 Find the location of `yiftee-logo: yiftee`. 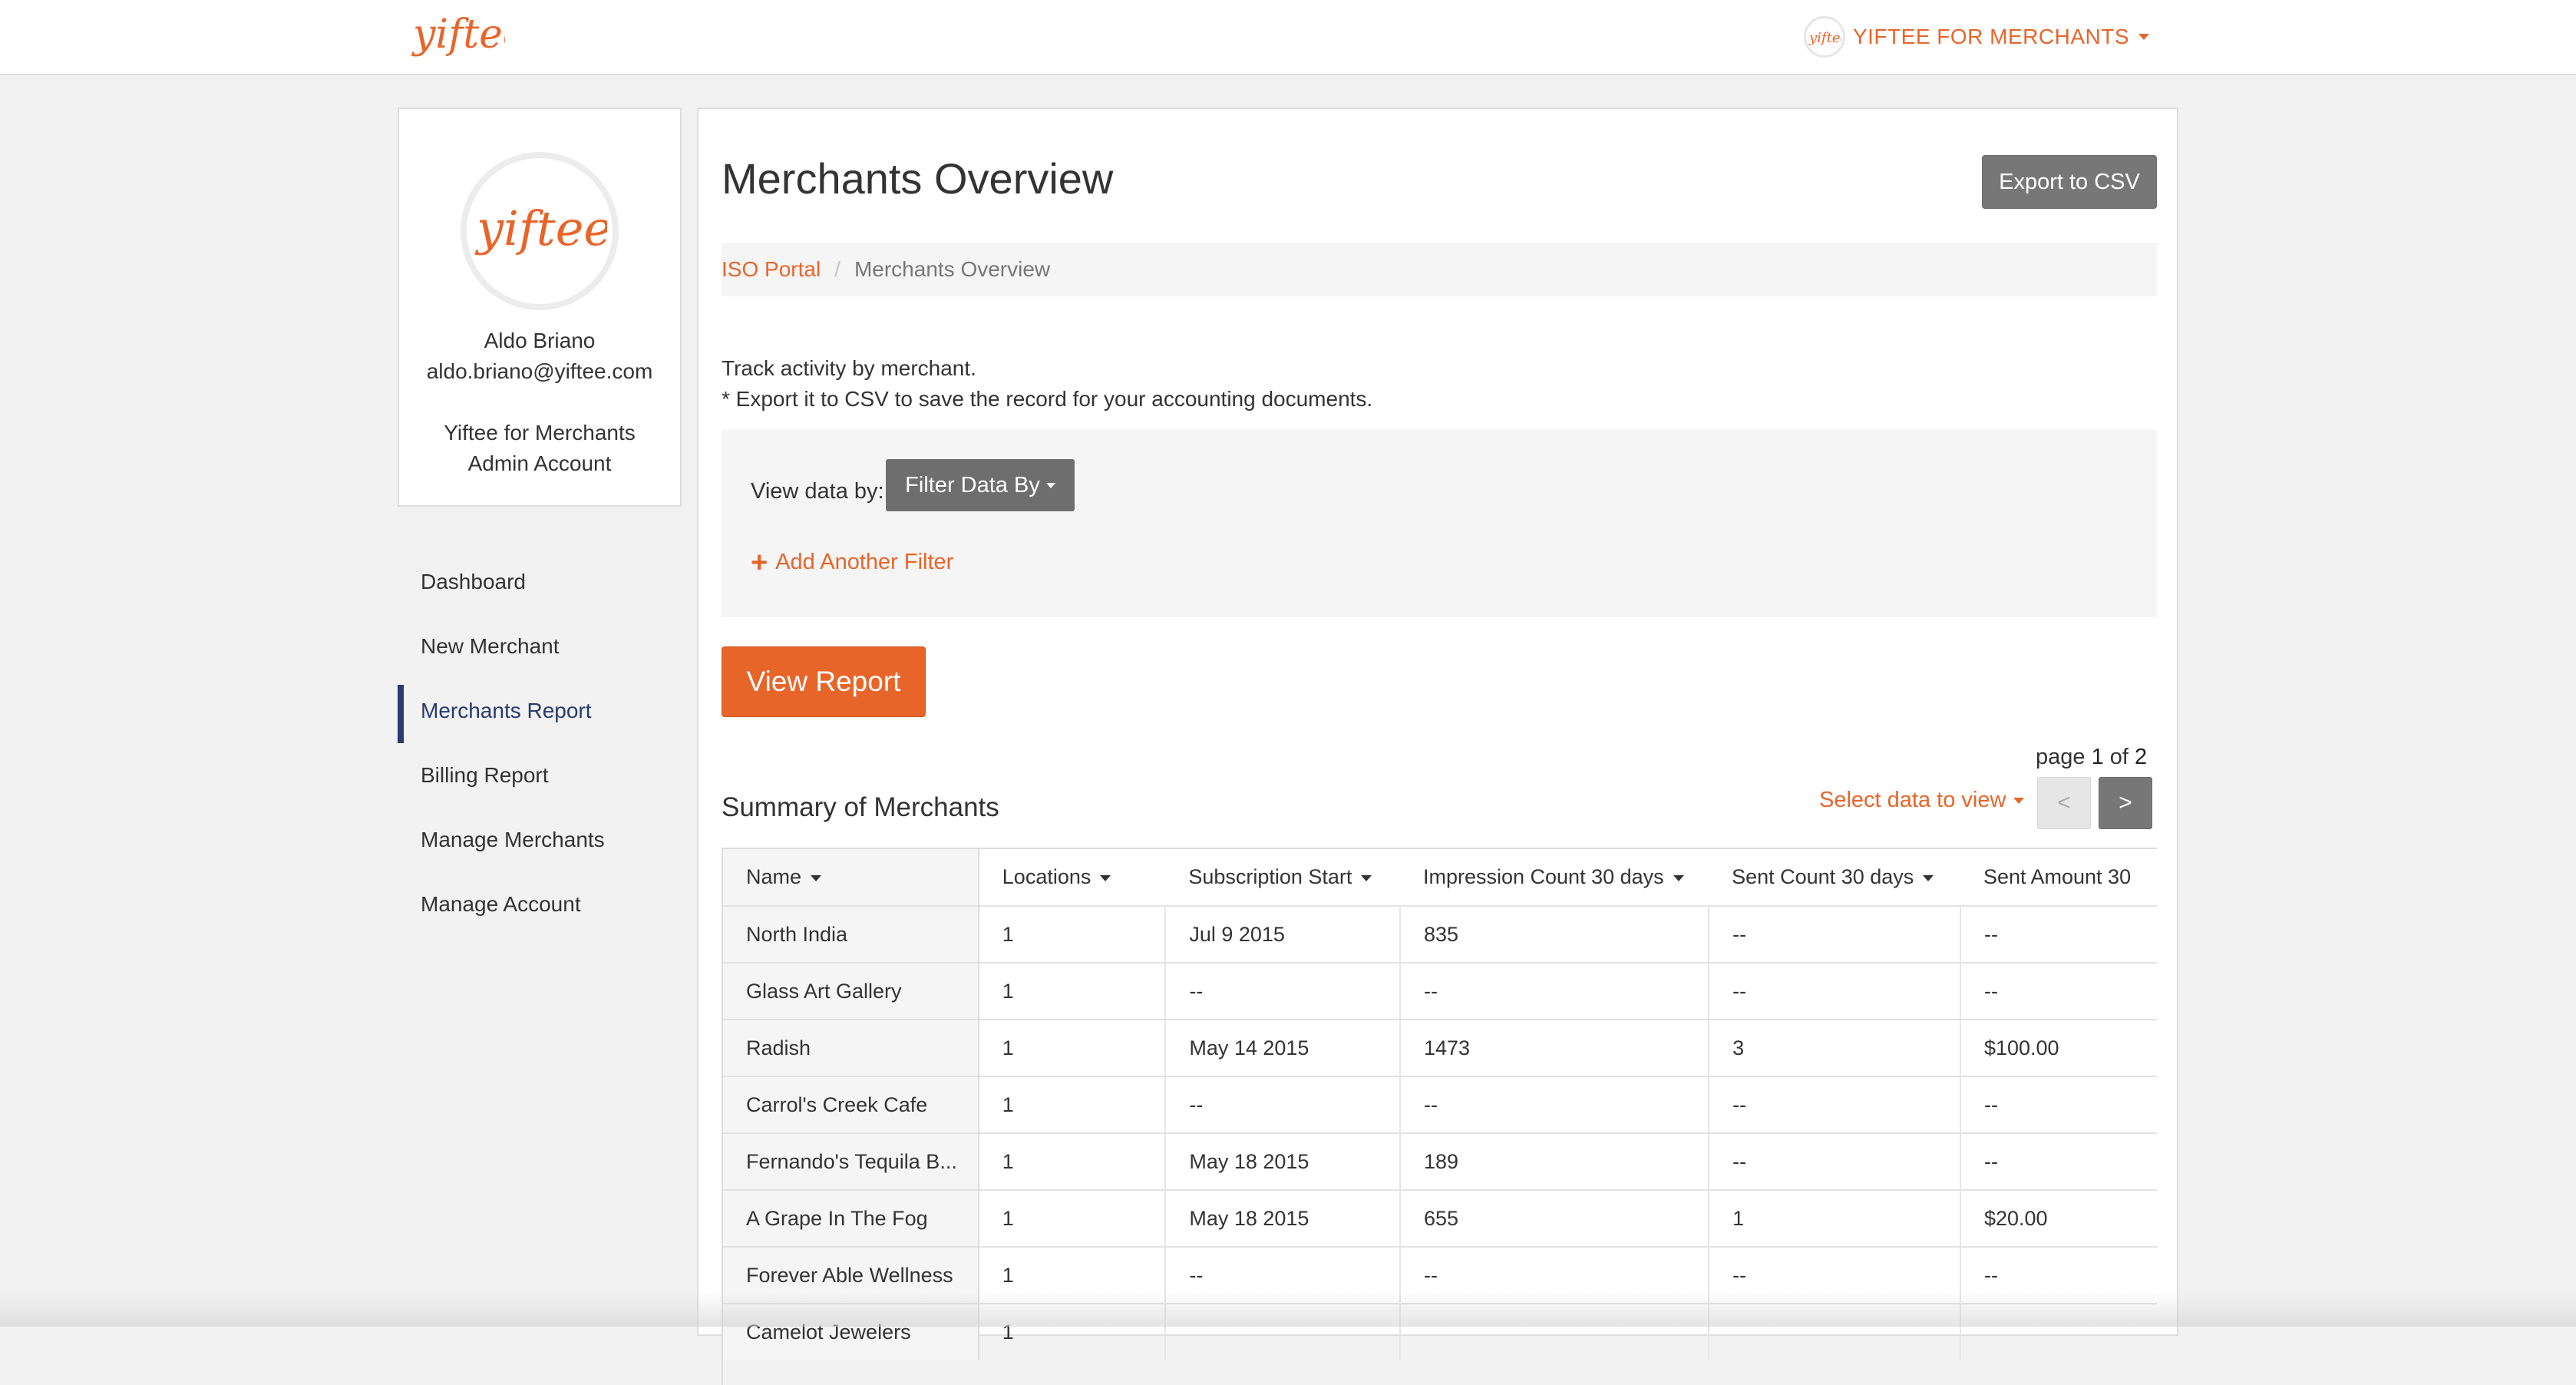

yiftee-logo: yiftee is located at coordinates (457, 38).